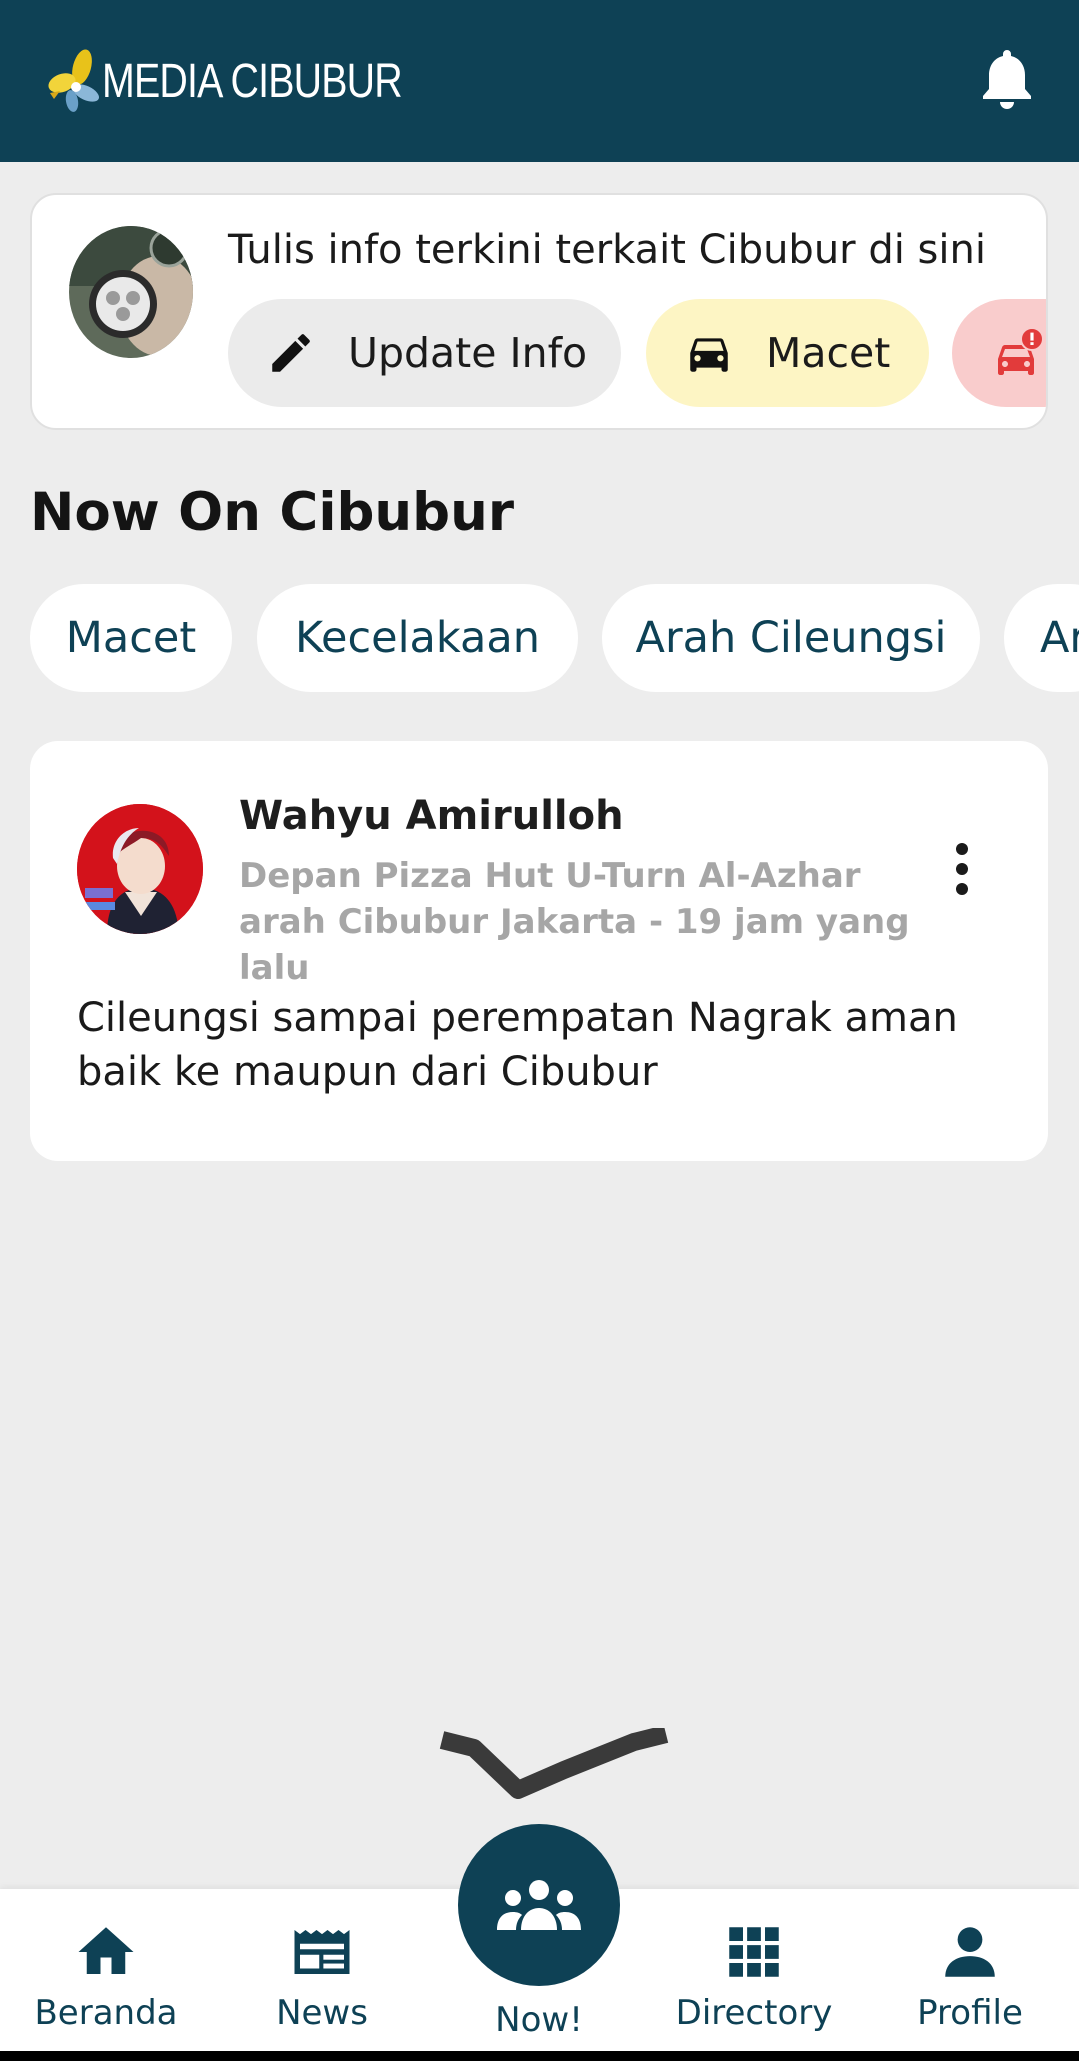 This screenshot has height=2061, width=1079. Describe the element at coordinates (131, 638) in the screenshot. I see `chip-macet: Macet` at that location.